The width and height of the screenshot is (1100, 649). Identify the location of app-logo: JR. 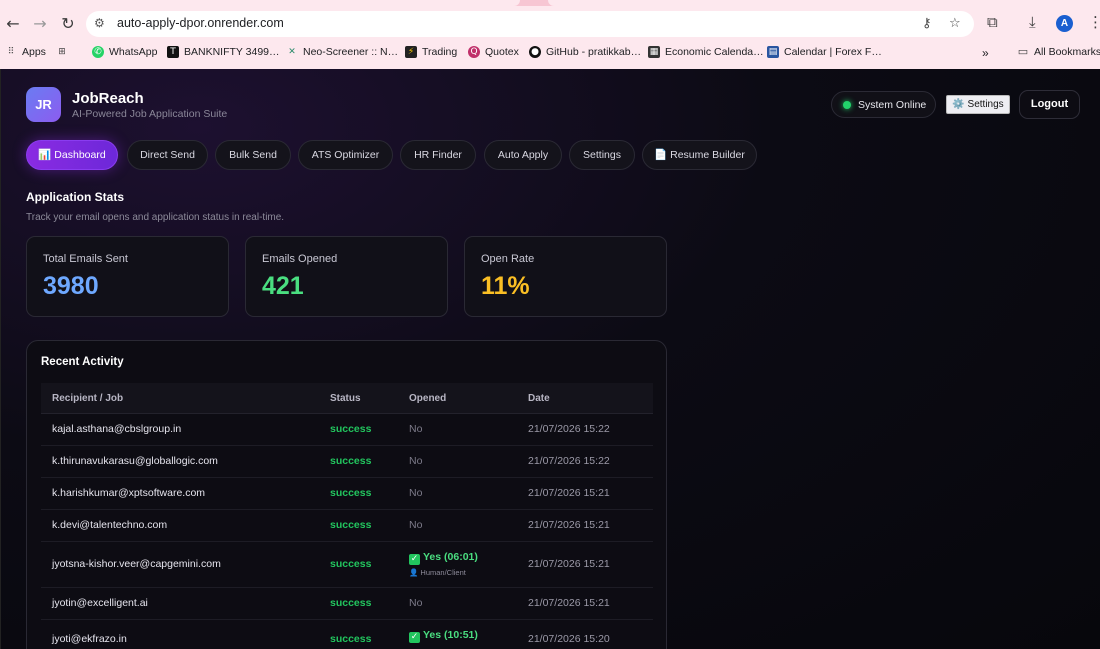
(43, 104).